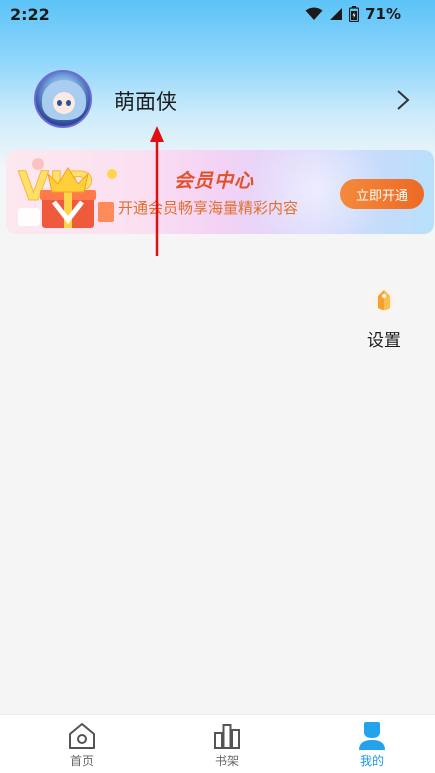 Image resolution: width=435 pixels, height=773 pixels. I want to click on nav-item-bookshelf: 书架, so click(227, 744).